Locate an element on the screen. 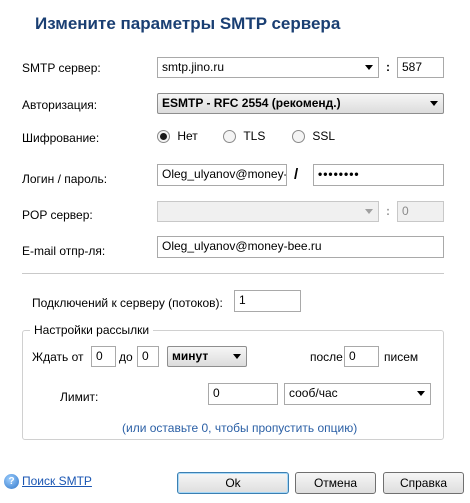  wait-unit-value: минут is located at coordinates (190, 356).